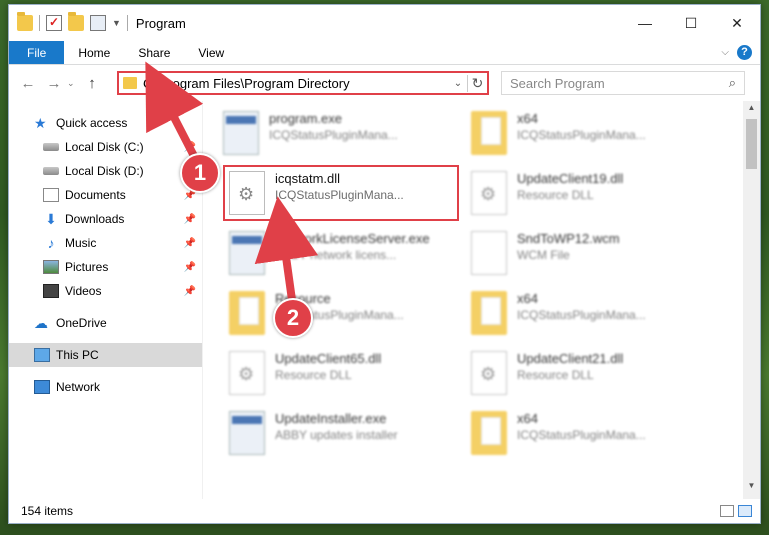 The height and width of the screenshot is (535, 769). I want to click on file-item: UpdateClient21.dll Resource DLL, so click(591, 373).